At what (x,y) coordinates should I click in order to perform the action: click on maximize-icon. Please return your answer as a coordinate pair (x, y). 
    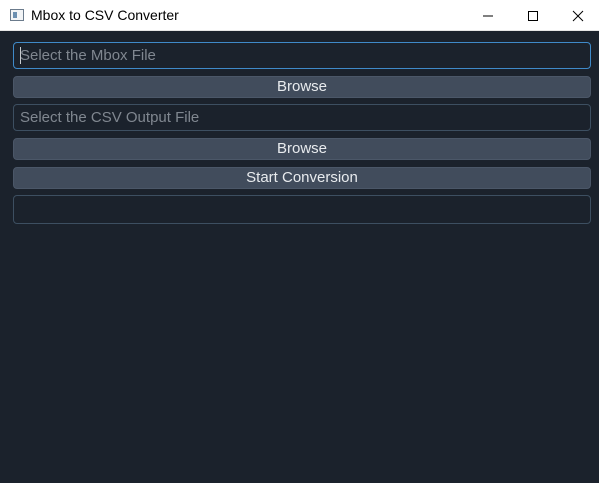
    Looking at the image, I should click on (533, 15).